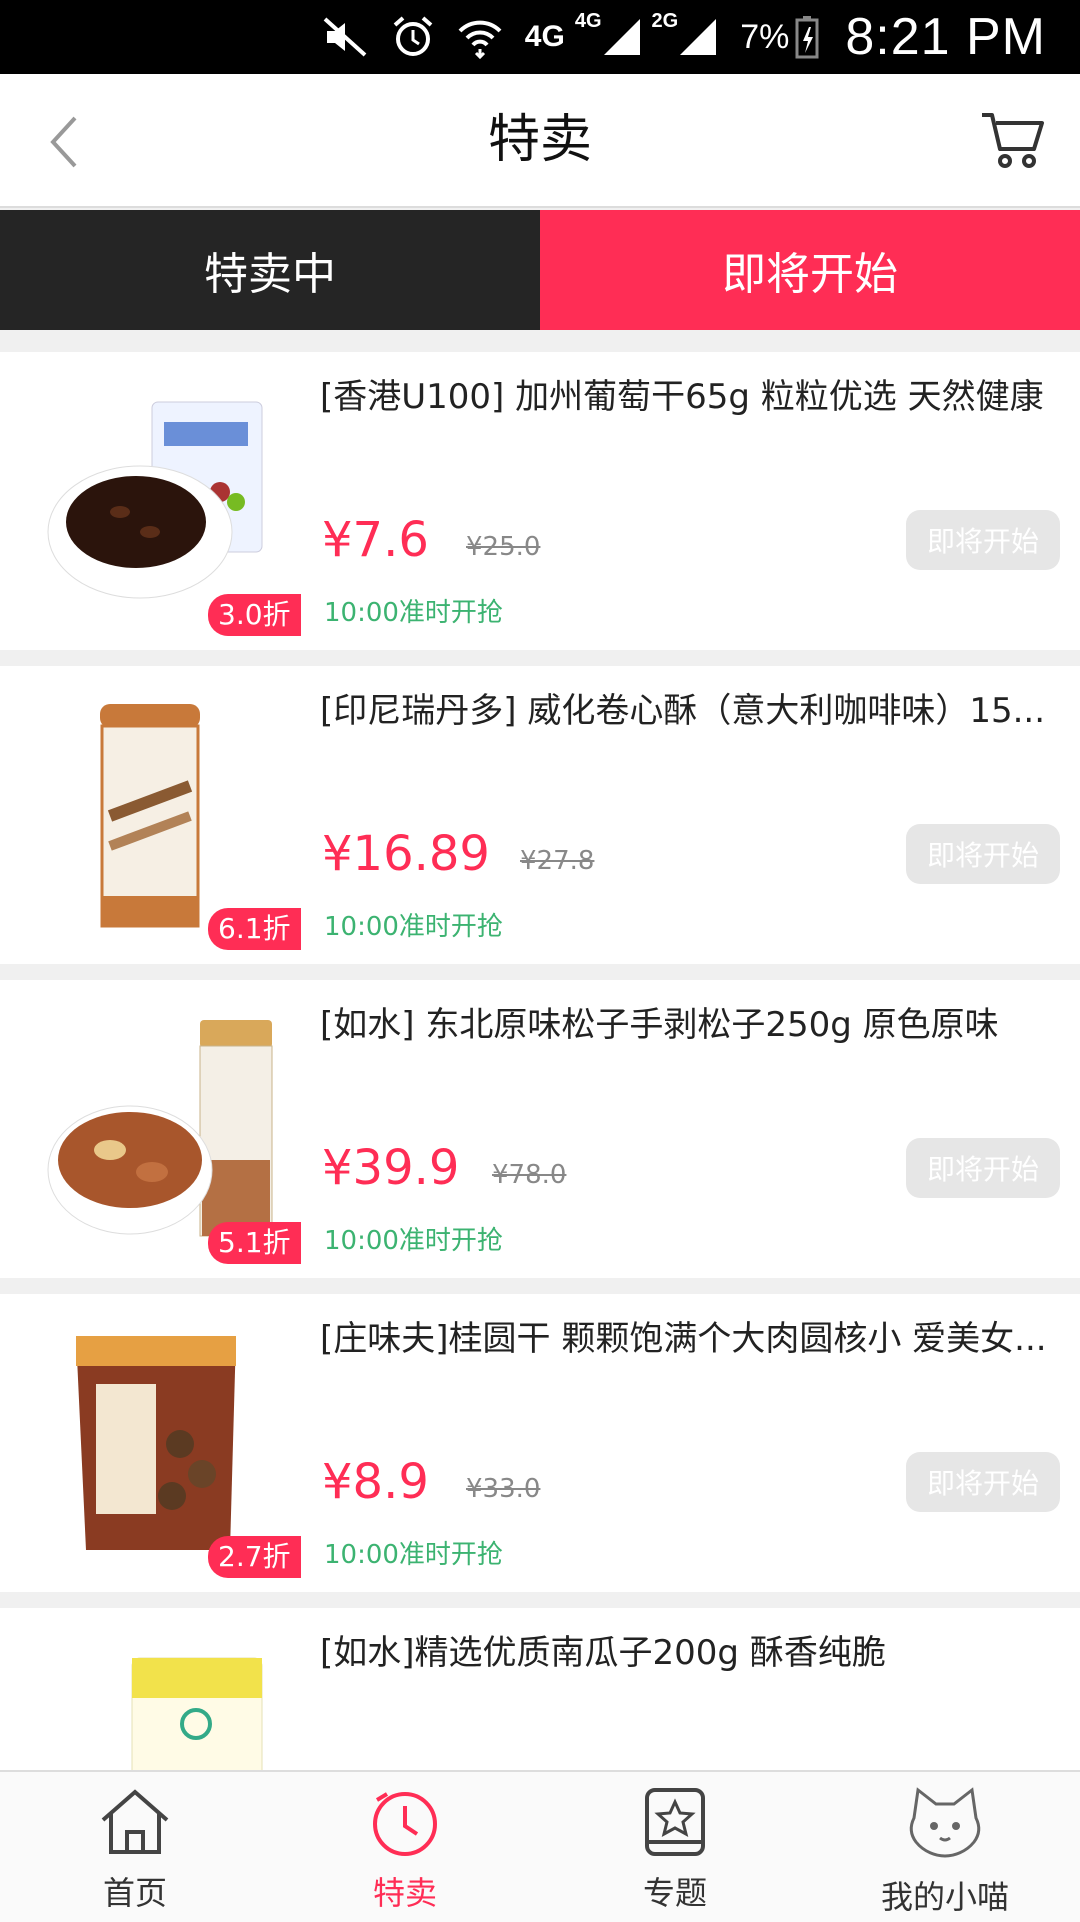  I want to click on signal-icon: 4G, so click(608, 37).